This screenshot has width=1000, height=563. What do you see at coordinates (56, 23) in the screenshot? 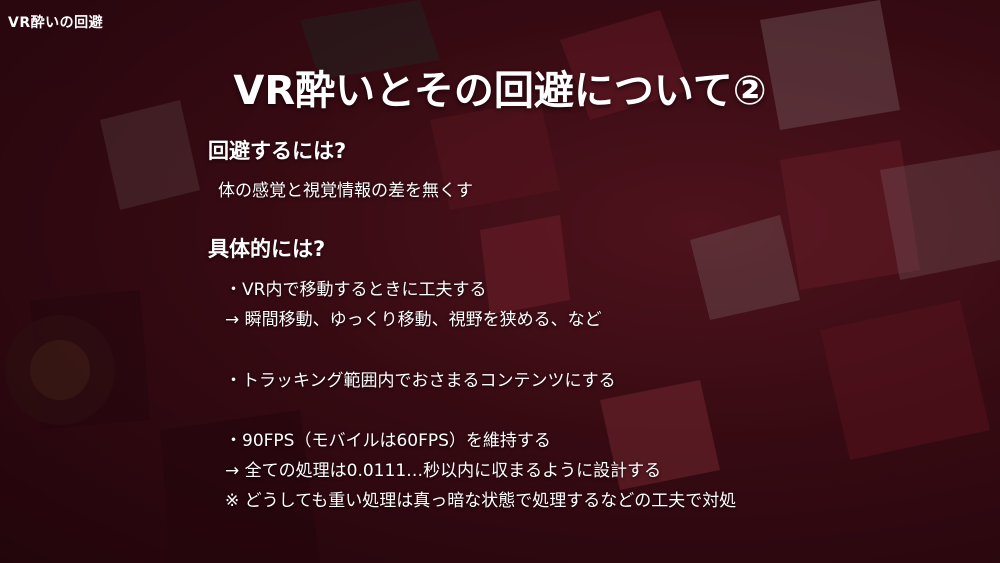
I see `corner-section-label: VR酔いの回避` at bounding box center [56, 23].